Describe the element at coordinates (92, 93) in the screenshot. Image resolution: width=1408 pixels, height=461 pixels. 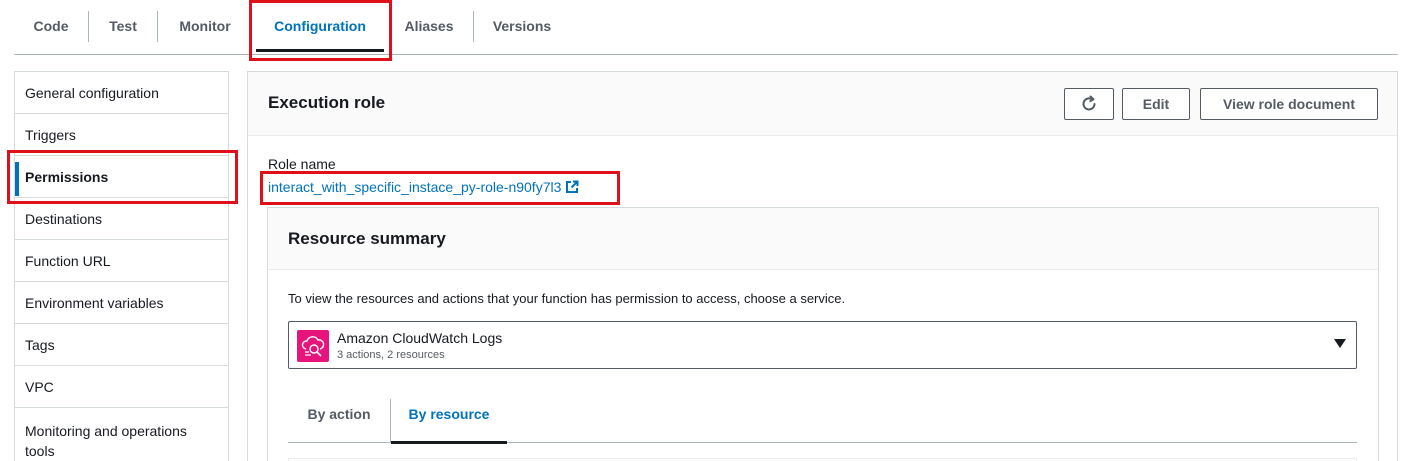
I see `sidebar-item-label: General configuration` at that location.